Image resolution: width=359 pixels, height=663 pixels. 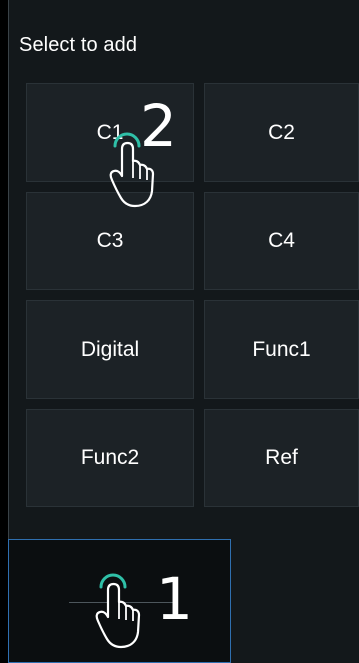 I want to click on tile-label: Func2, so click(x=110, y=457).